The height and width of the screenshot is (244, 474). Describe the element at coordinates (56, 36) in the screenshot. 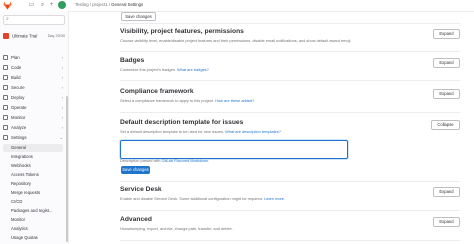

I see `trial-badge: Day 29/30` at that location.